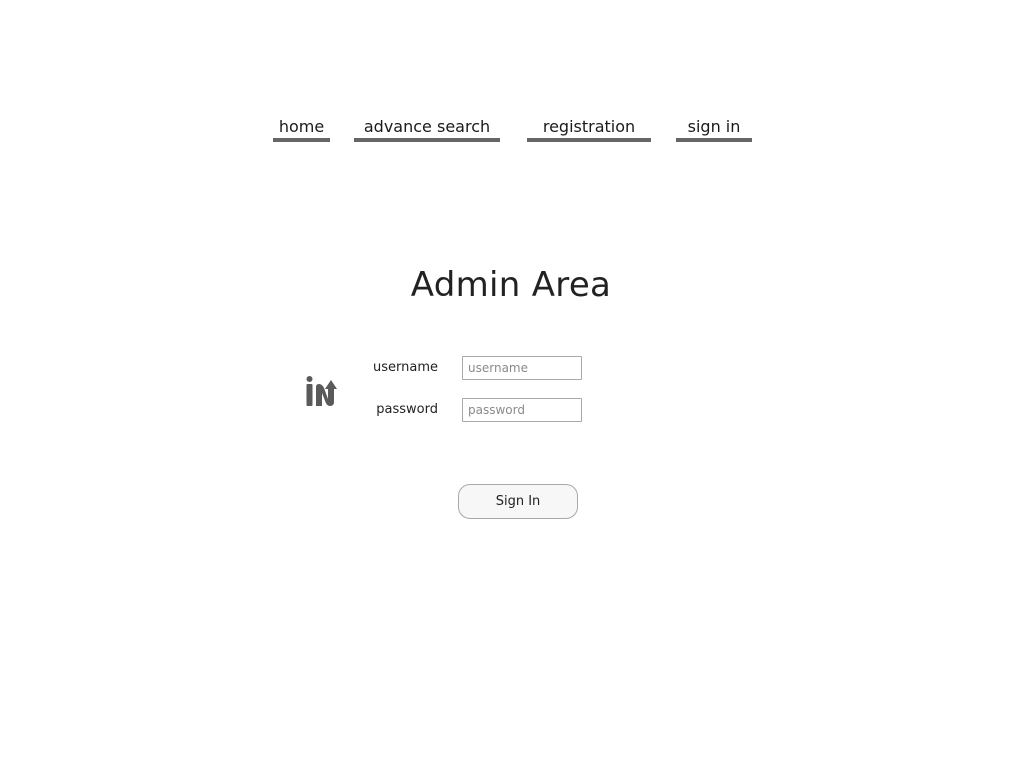 The width and height of the screenshot is (1024, 768). I want to click on in-logo-icon, so click(321, 391).